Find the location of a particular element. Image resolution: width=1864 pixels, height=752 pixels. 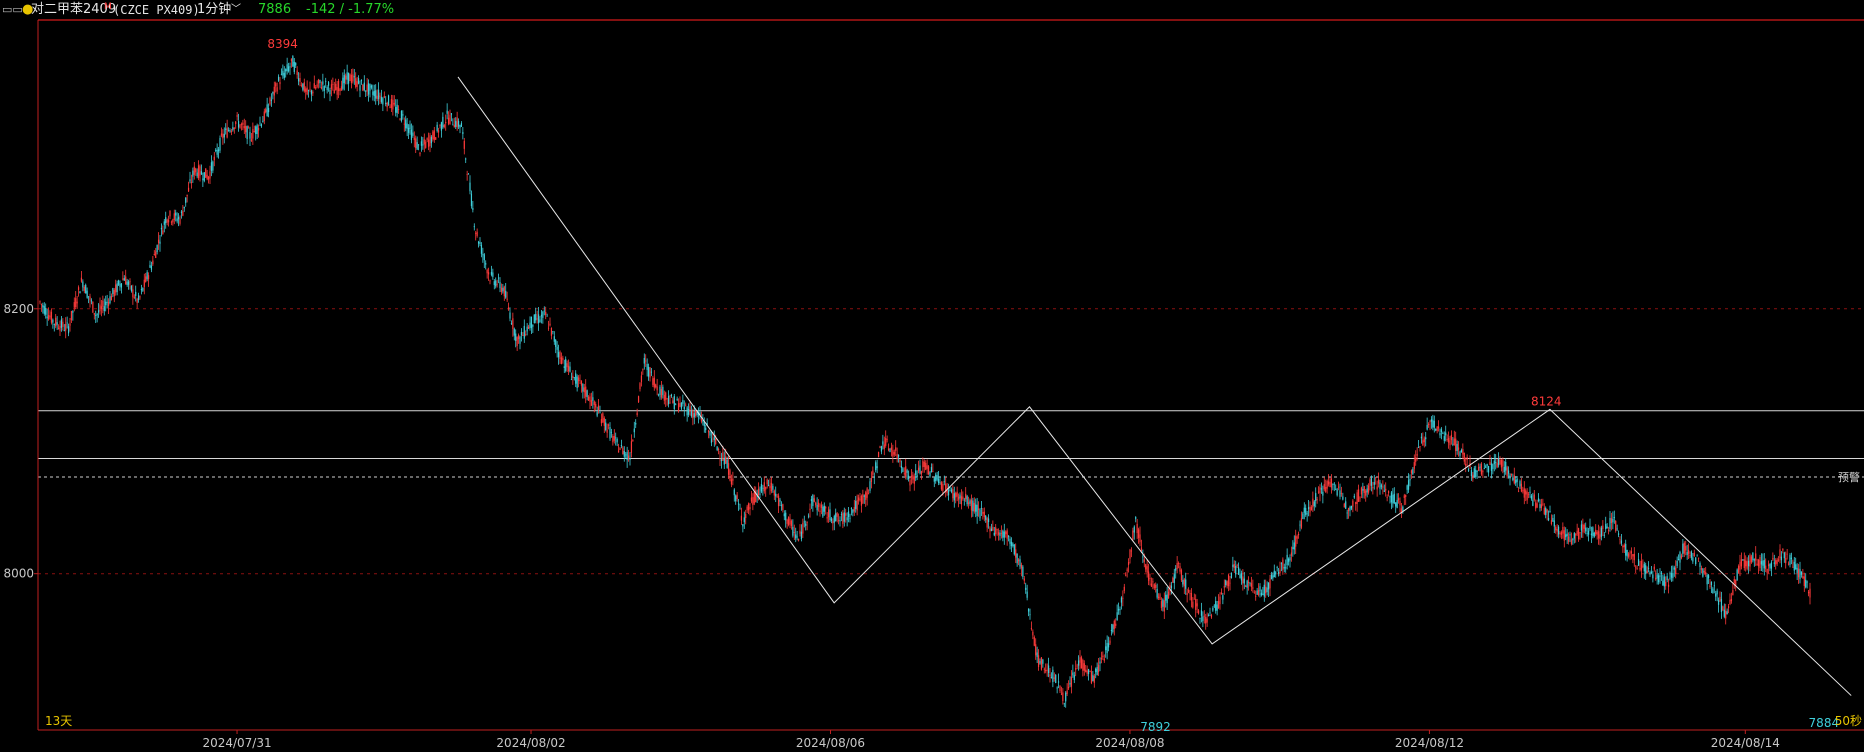

peak-marker-label: 8124 is located at coordinates (1546, 401).